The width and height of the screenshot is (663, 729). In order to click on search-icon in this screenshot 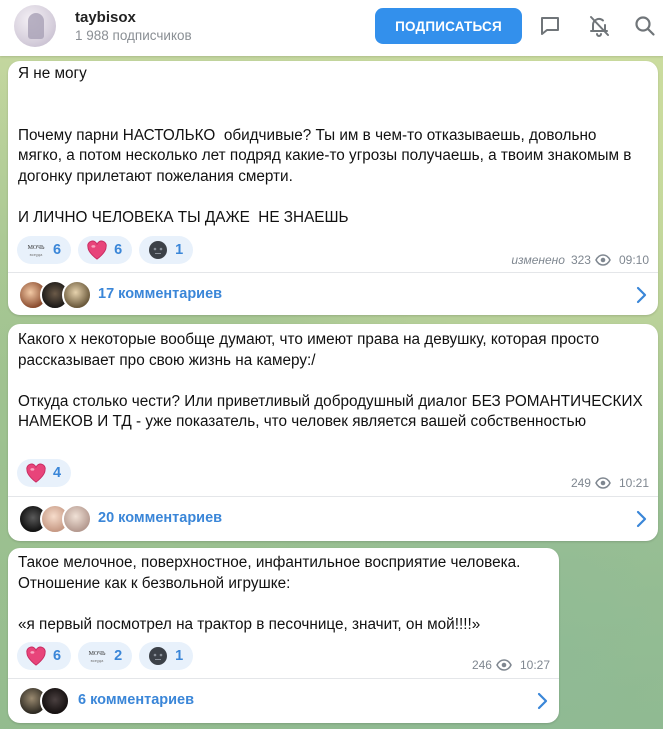, I will do `click(645, 26)`.